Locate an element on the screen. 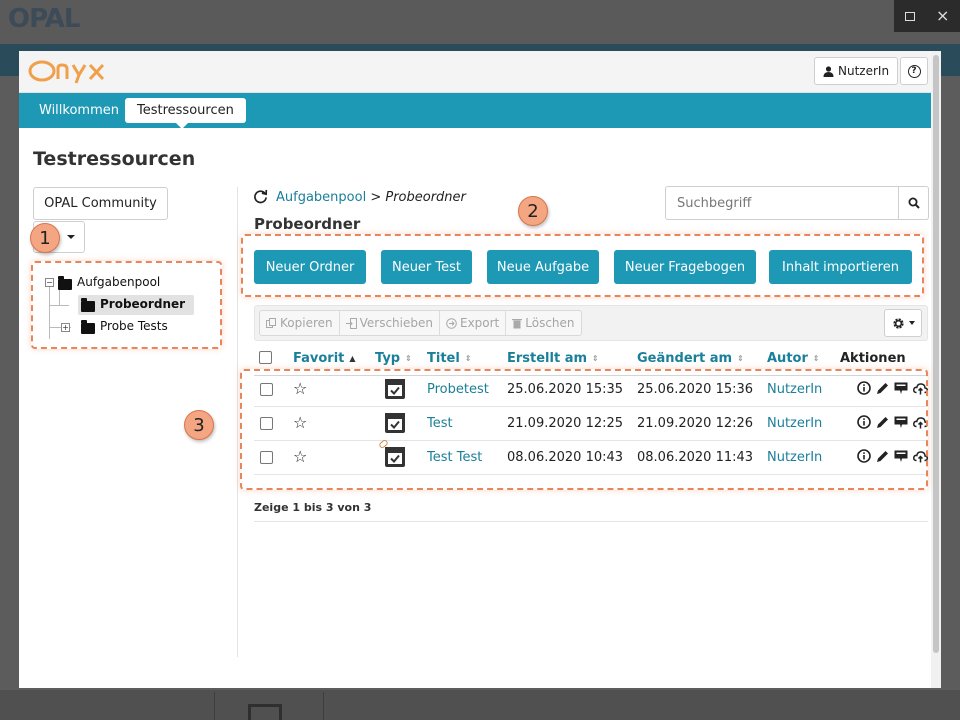 This screenshot has width=960, height=720. column-label: Autor is located at coordinates (787, 358).